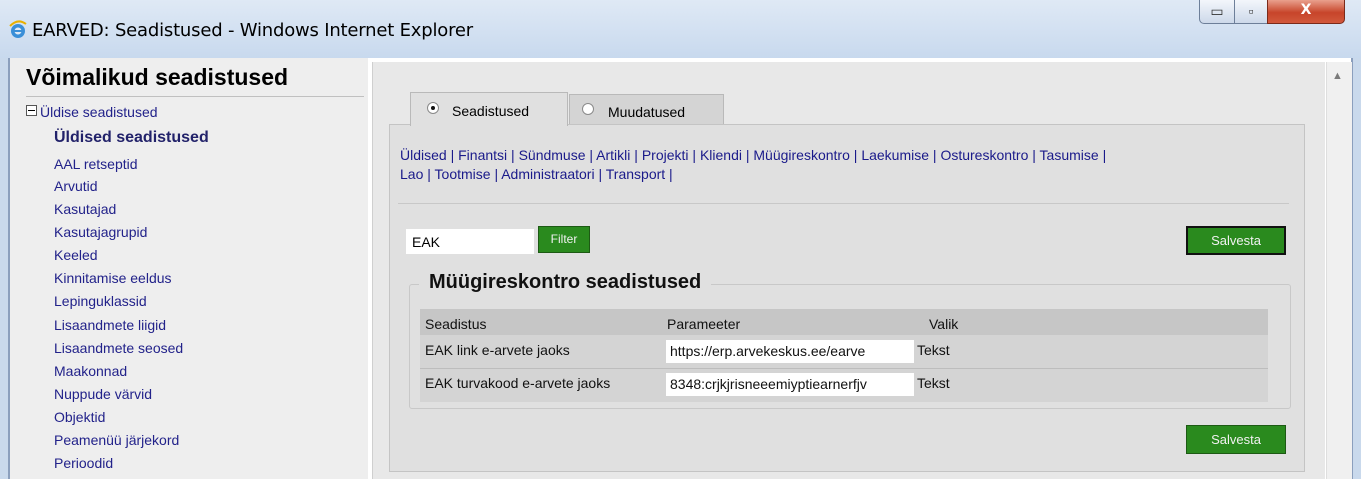 This screenshot has width=1361, height=479. What do you see at coordinates (18, 29) in the screenshot?
I see `ie-icon` at bounding box center [18, 29].